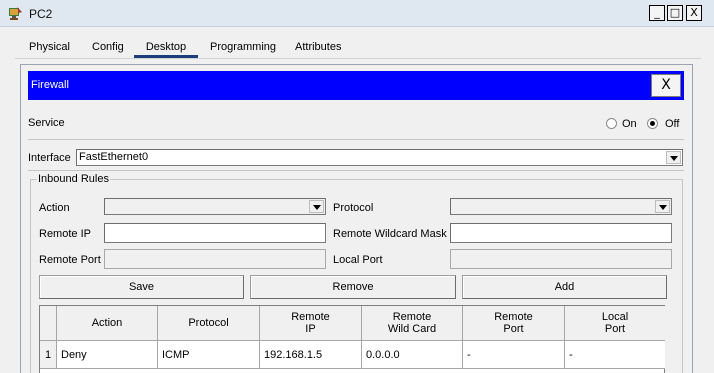  I want to click on service-divider, so click(356, 139).